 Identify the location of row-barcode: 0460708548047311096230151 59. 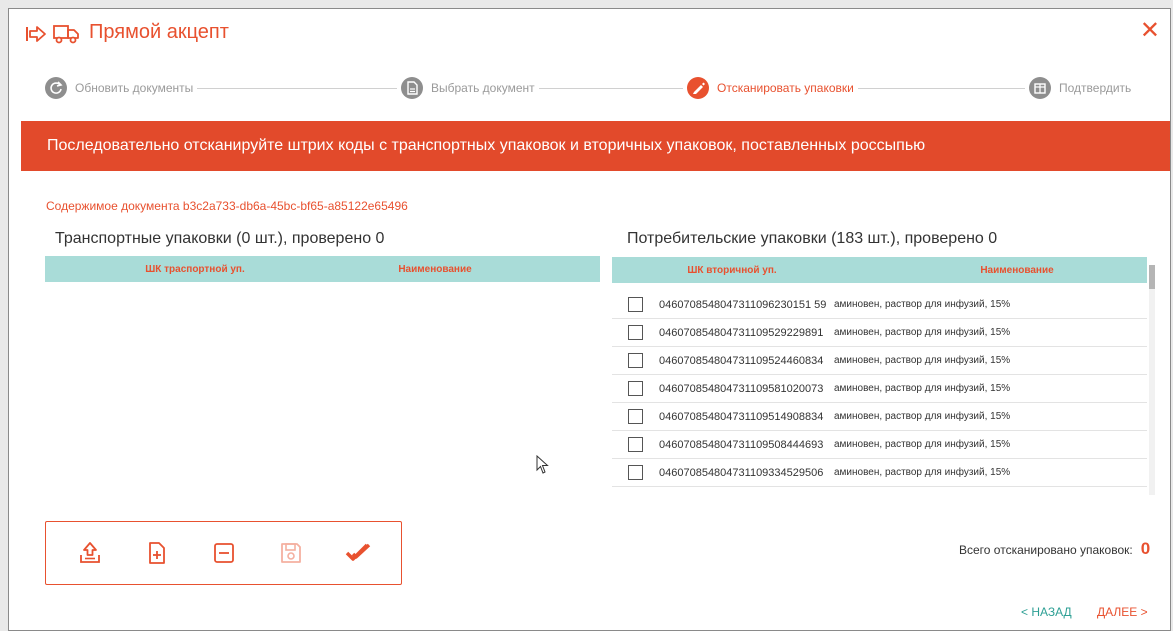
(743, 304).